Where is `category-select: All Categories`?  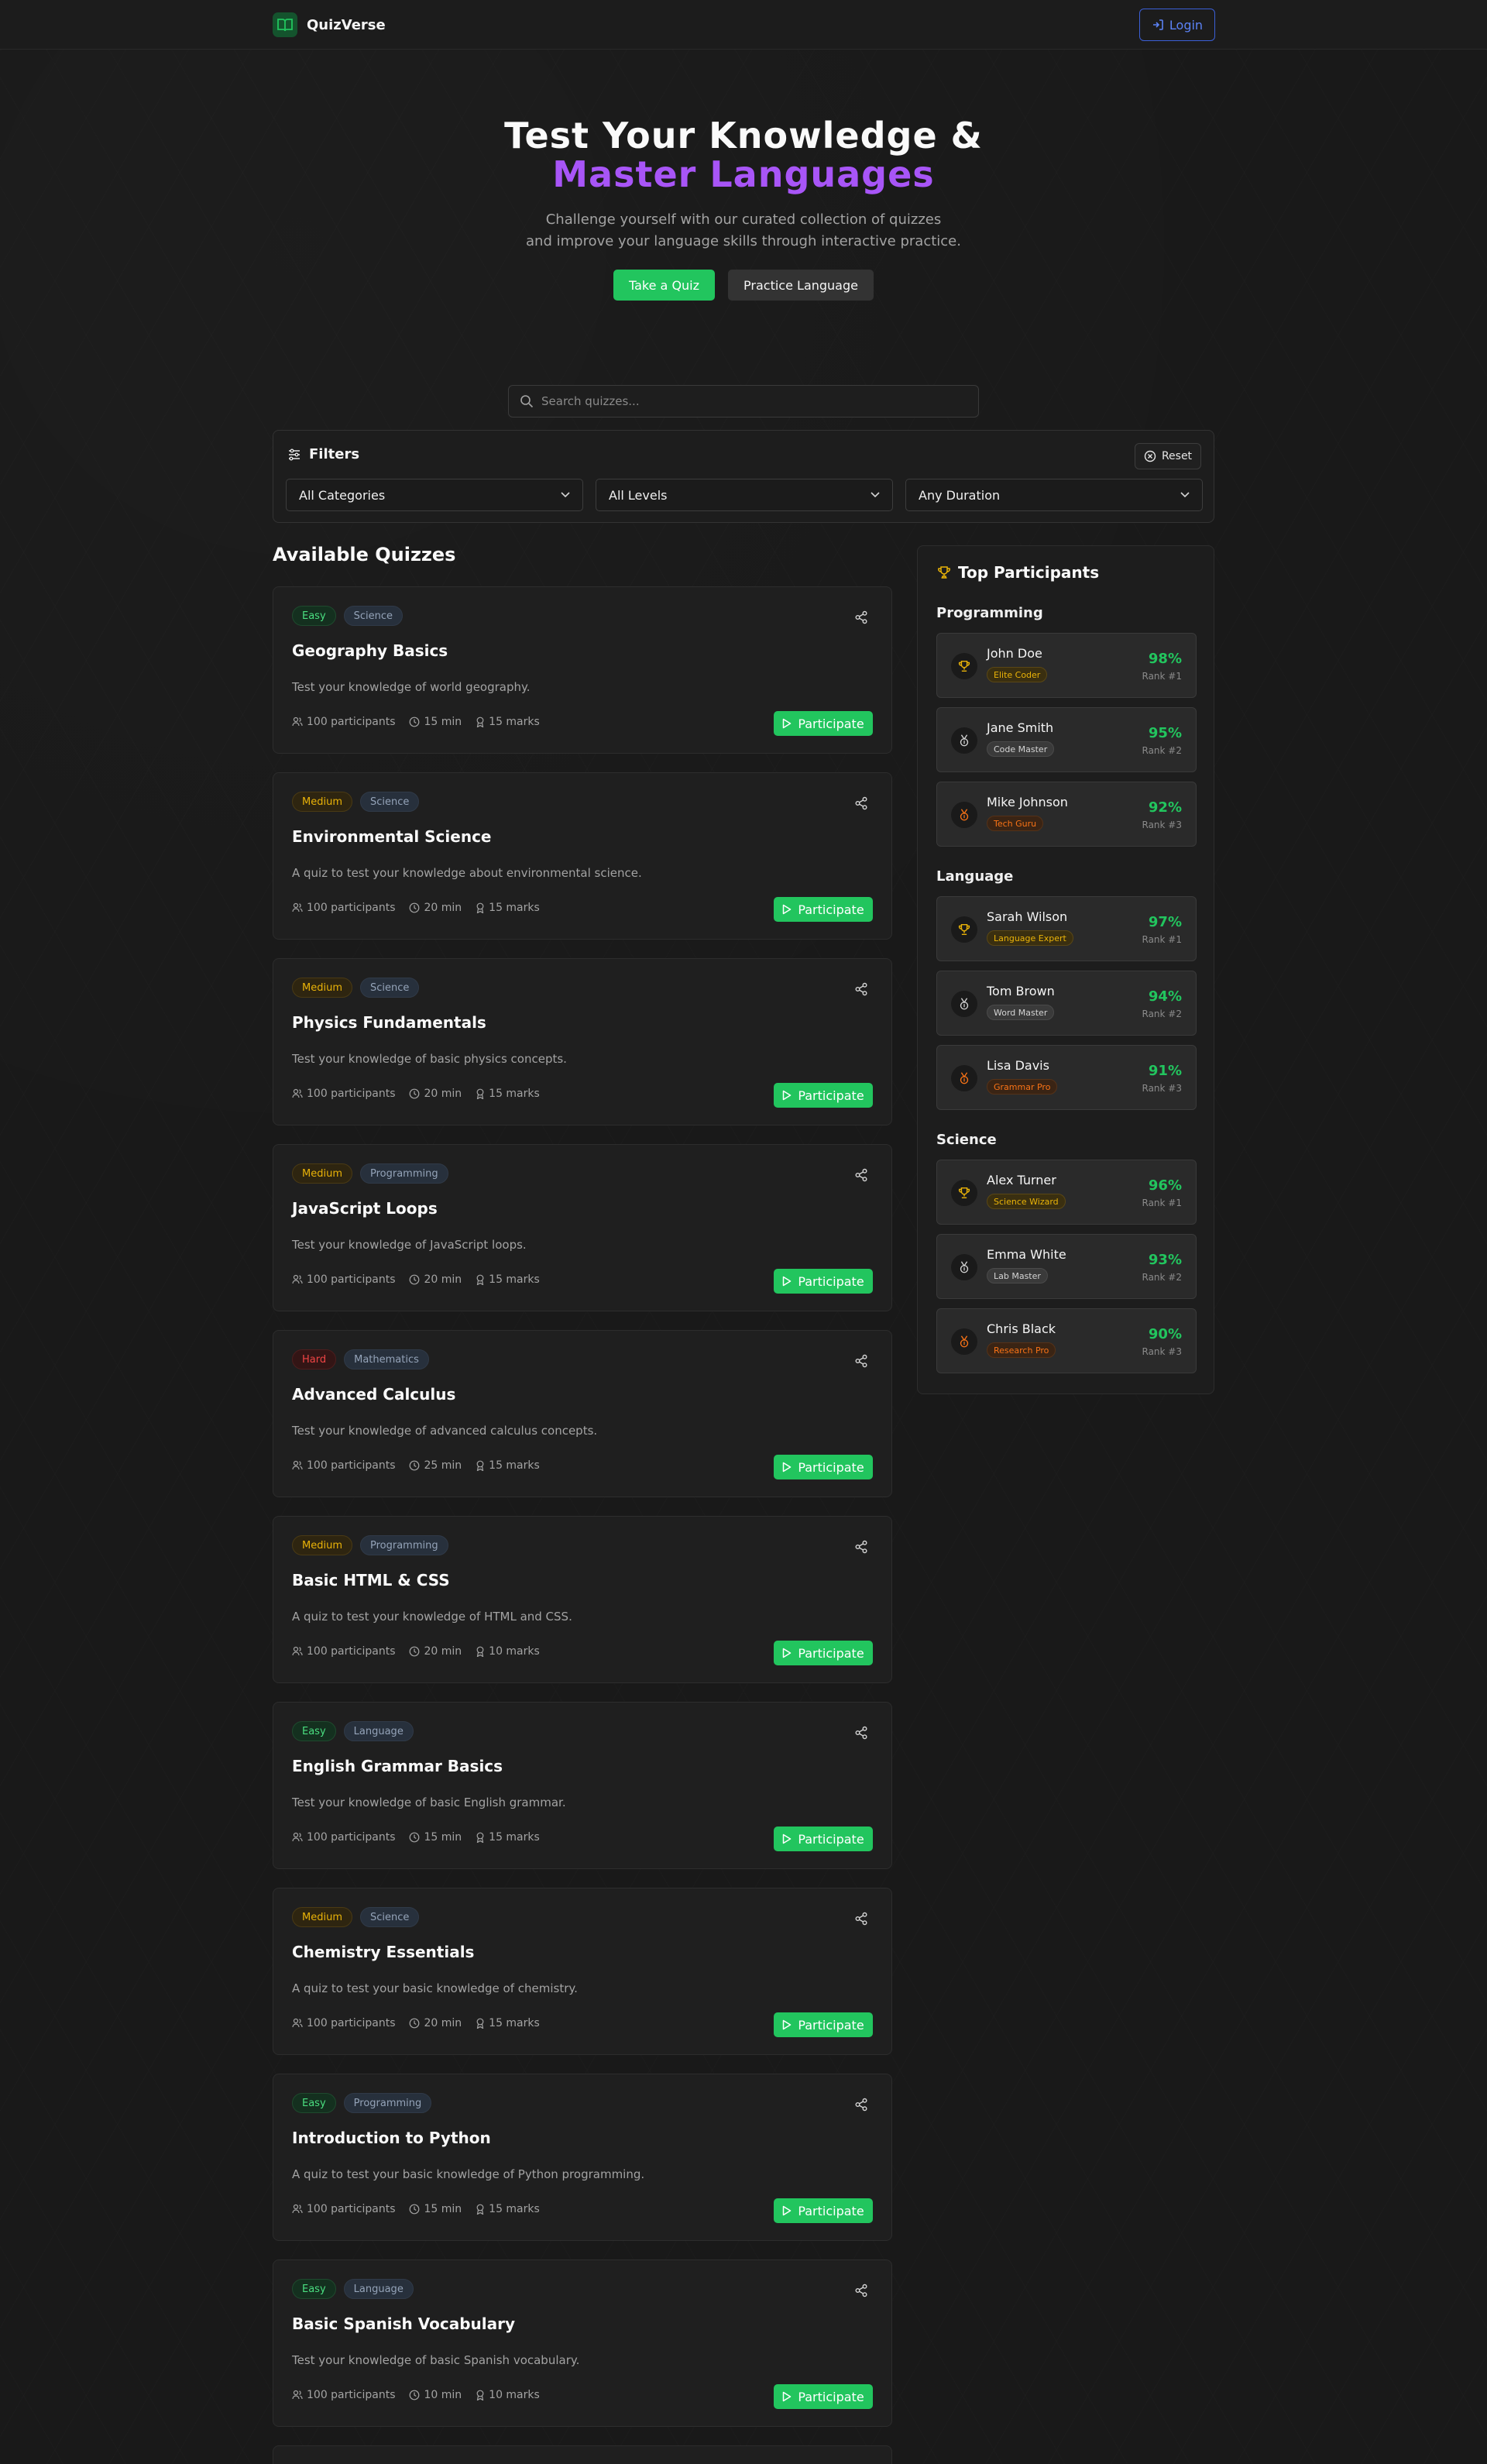 category-select: All Categories is located at coordinates (435, 495).